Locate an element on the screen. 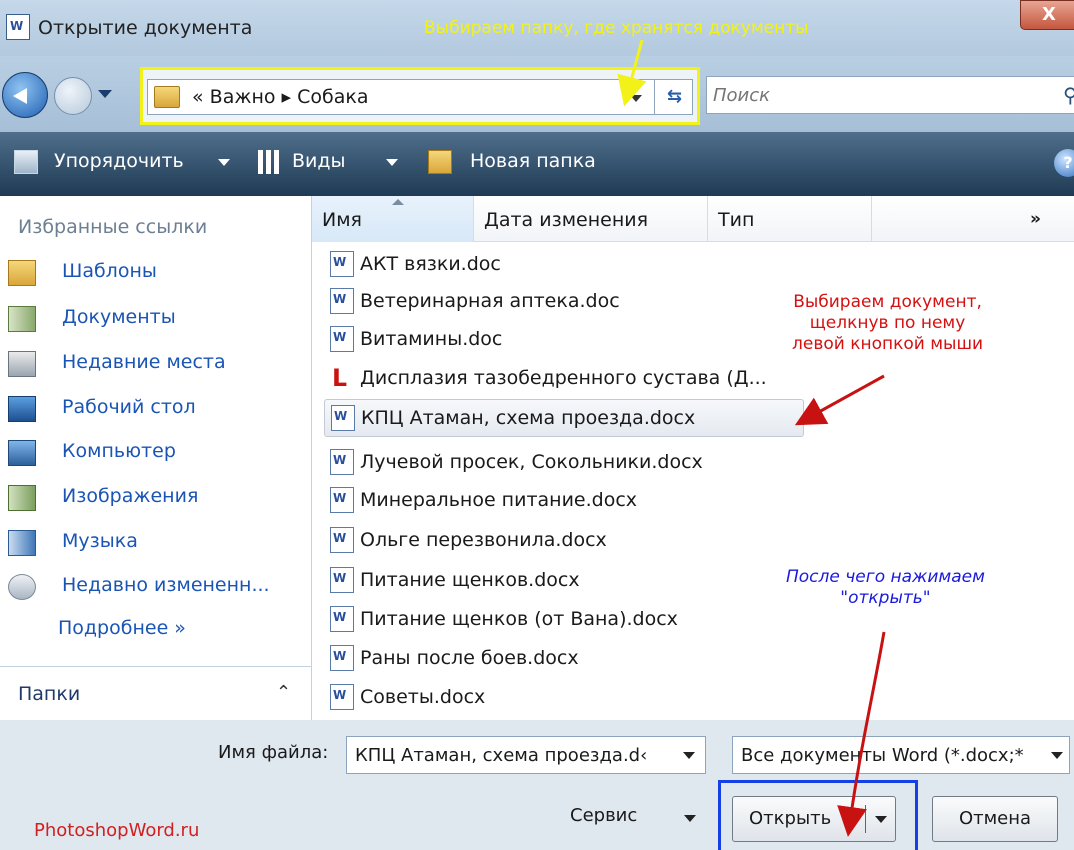 The width and height of the screenshot is (1074, 850). organize-button: Упорядочить is located at coordinates (119, 161).